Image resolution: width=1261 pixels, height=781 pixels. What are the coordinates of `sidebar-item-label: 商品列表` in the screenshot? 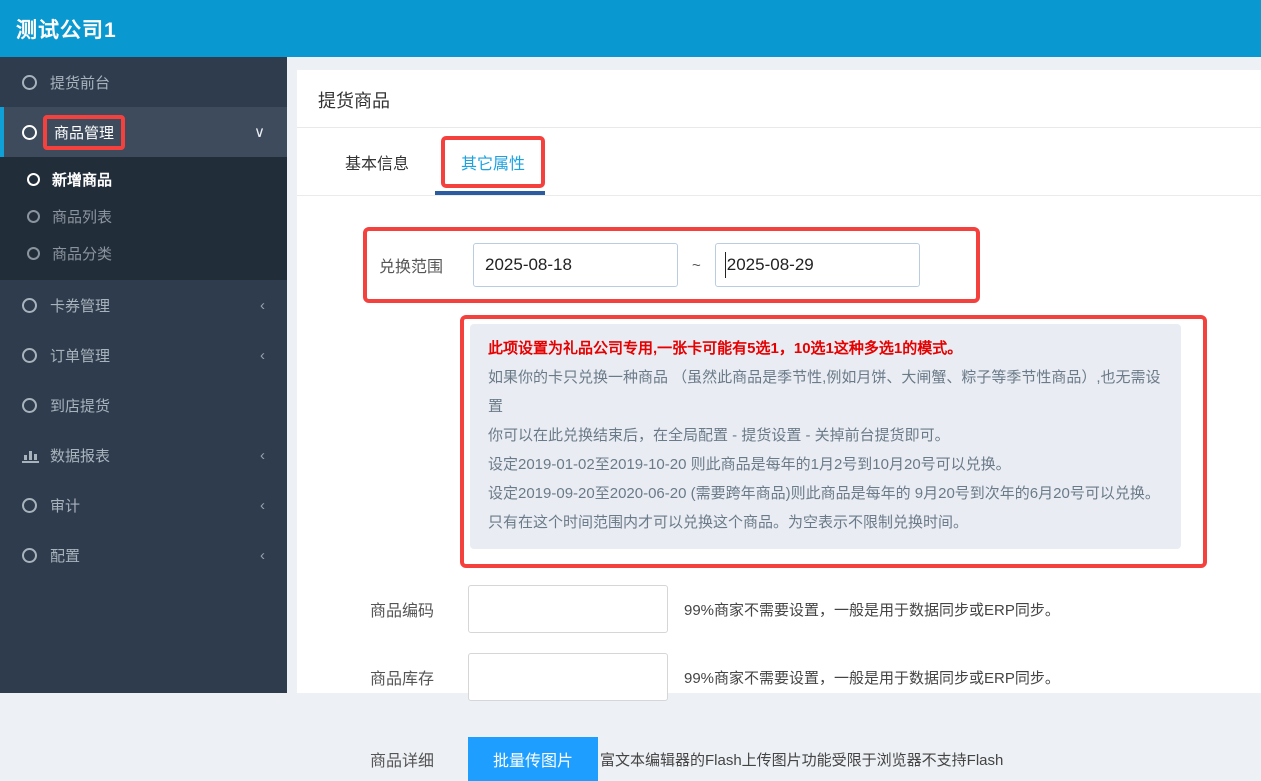 It's located at (82, 216).